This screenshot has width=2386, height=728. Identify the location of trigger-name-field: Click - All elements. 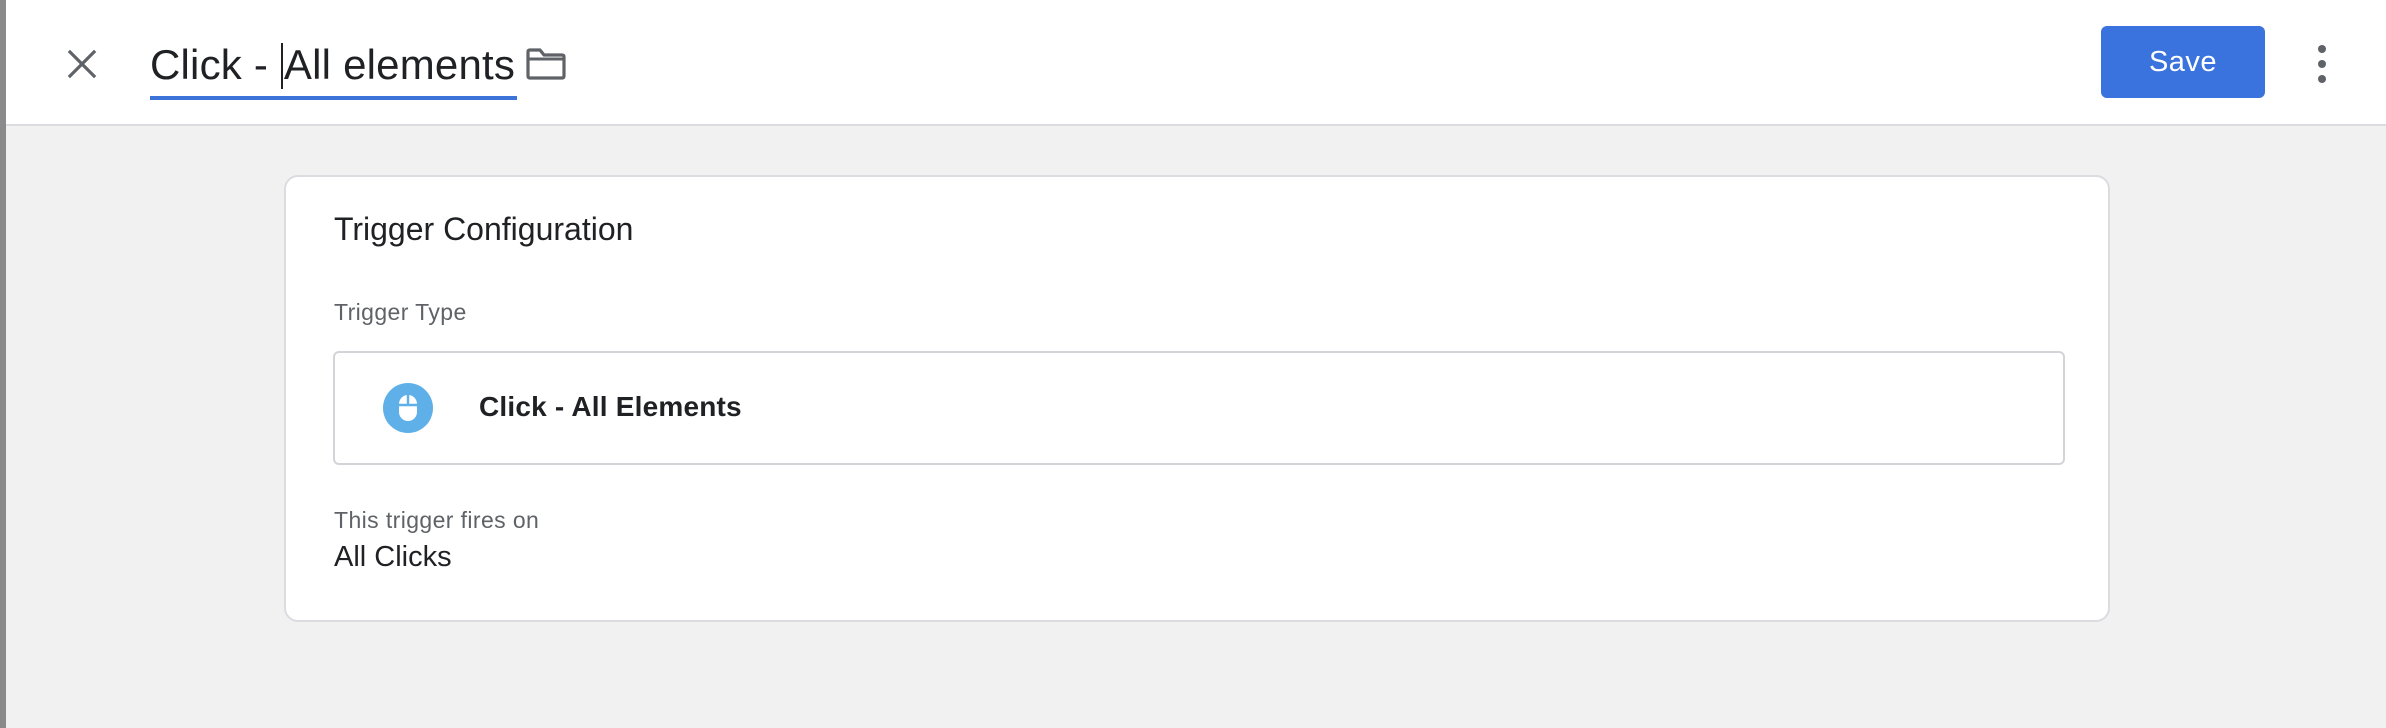
(334, 65).